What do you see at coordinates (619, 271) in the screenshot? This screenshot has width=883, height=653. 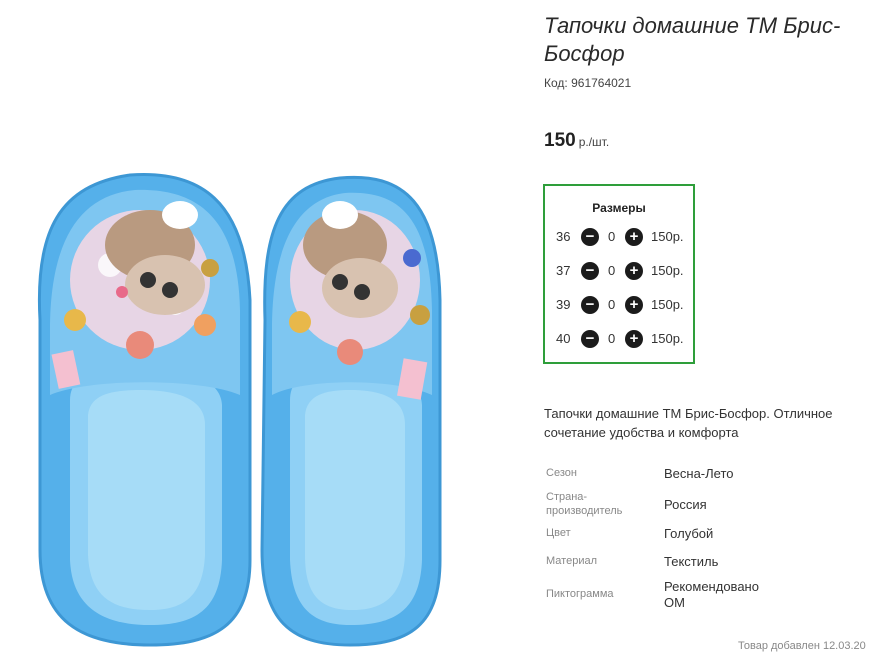 I see `size-row-37: 37 − 0 + 150р.` at bounding box center [619, 271].